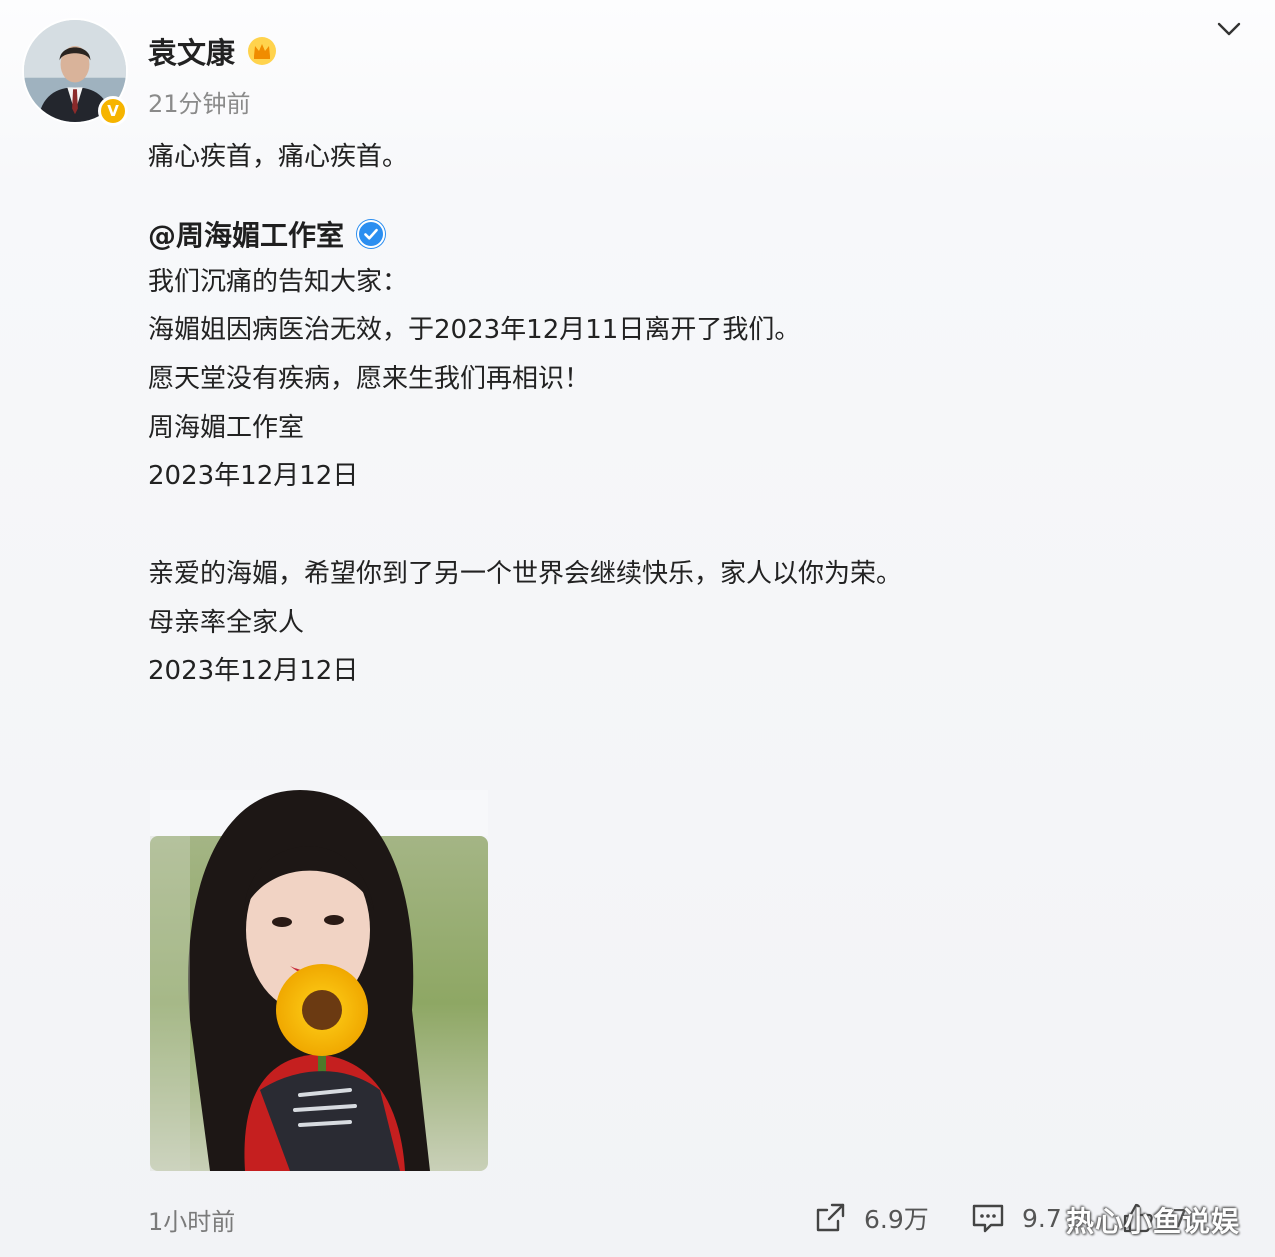  Describe the element at coordinates (1153, 1221) in the screenshot. I see `watermark: 热心小鱼说娱` at that location.